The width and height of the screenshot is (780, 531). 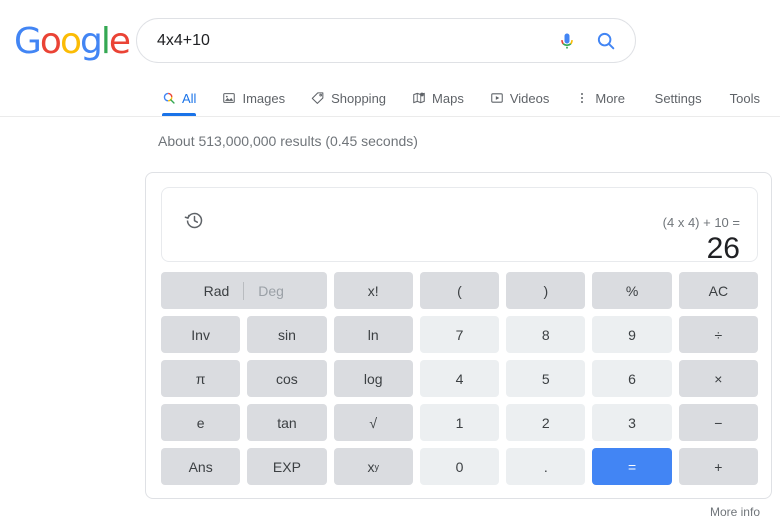 I want to click on history-icon, so click(x=194, y=223).